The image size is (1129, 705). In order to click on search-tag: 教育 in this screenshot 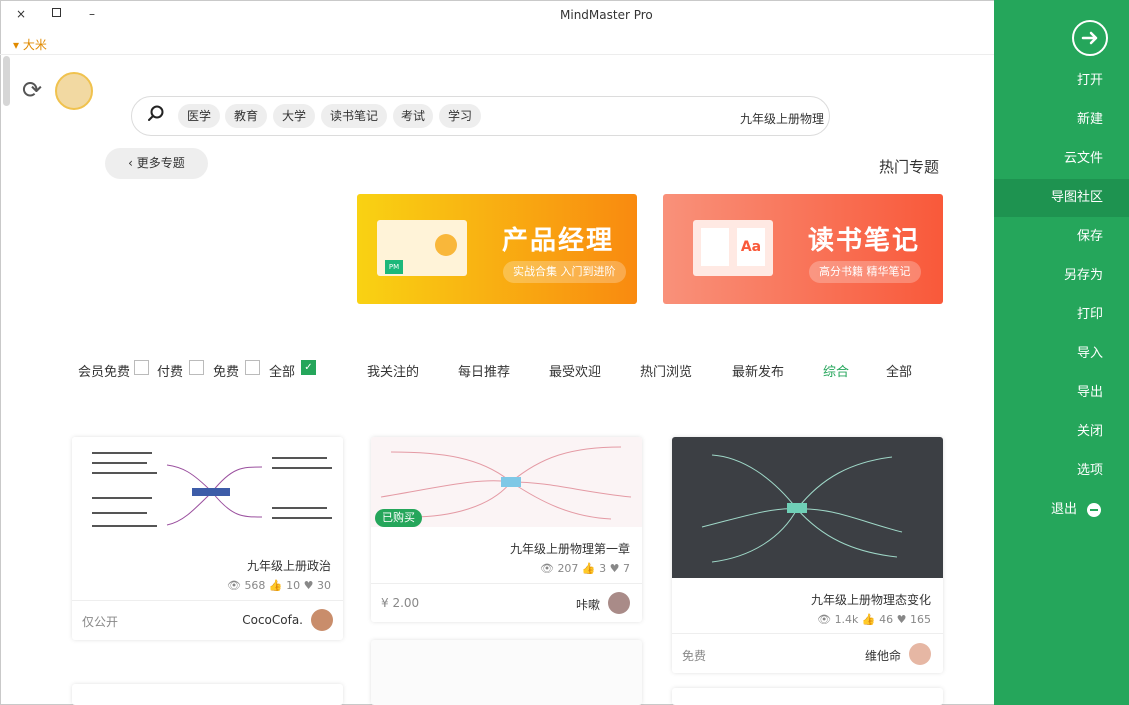, I will do `click(246, 116)`.